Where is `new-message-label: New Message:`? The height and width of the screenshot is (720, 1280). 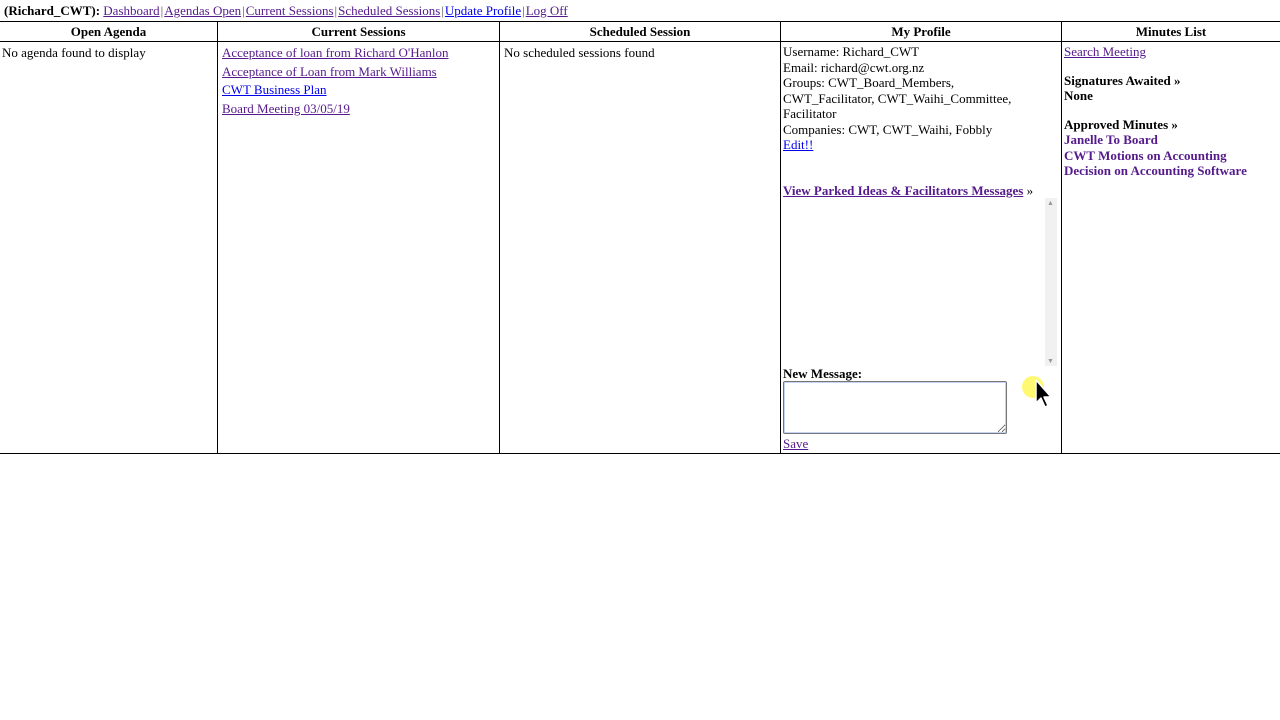
new-message-label: New Message: is located at coordinates (823, 373).